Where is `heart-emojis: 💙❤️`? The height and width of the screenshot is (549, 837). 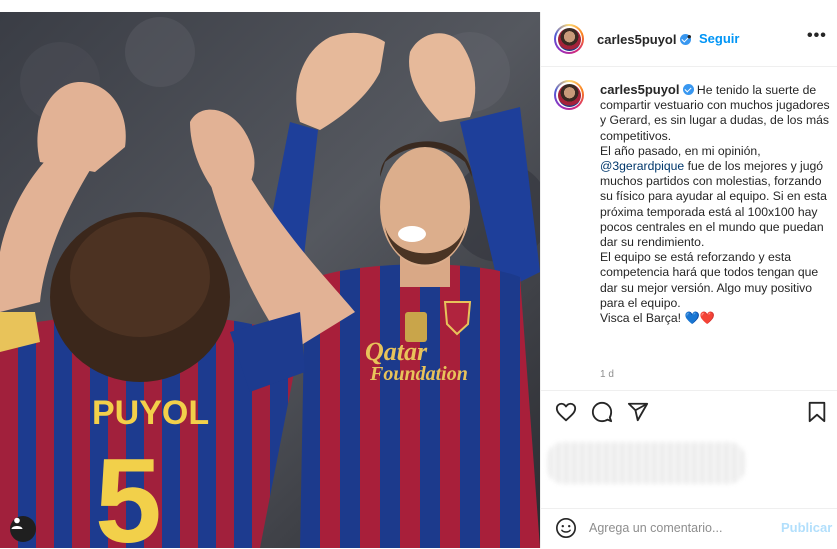
heart-emojis: 💙❤️ is located at coordinates (699, 318).